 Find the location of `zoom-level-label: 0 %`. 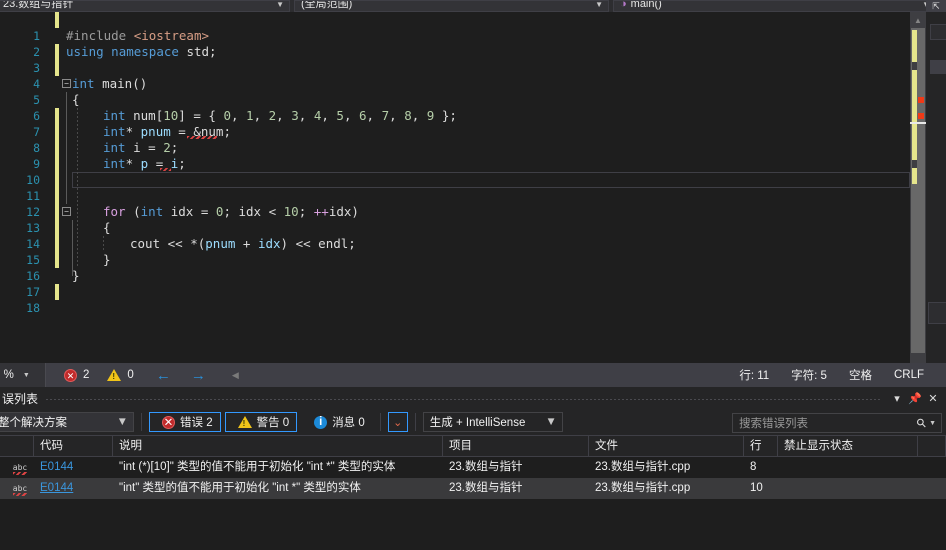

zoom-level-label: 0 % is located at coordinates (7, 375).